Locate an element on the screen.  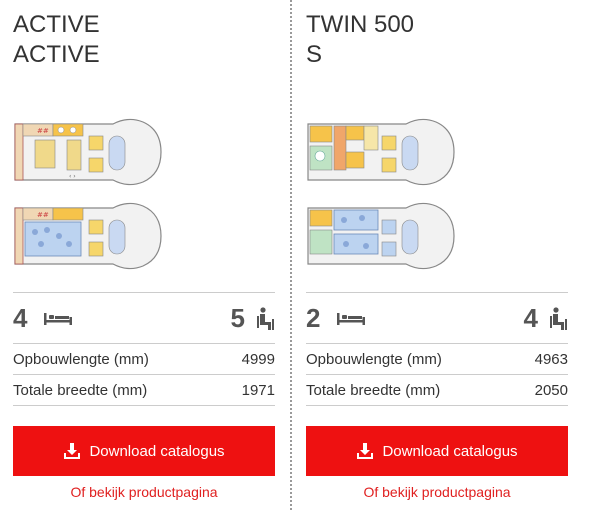
card-title: ACTIVE ACTIVE is located at coordinates (56, 40).